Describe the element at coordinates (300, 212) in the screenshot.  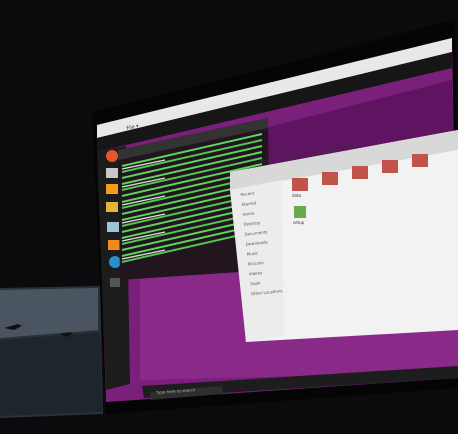
I see `file-icon` at that location.